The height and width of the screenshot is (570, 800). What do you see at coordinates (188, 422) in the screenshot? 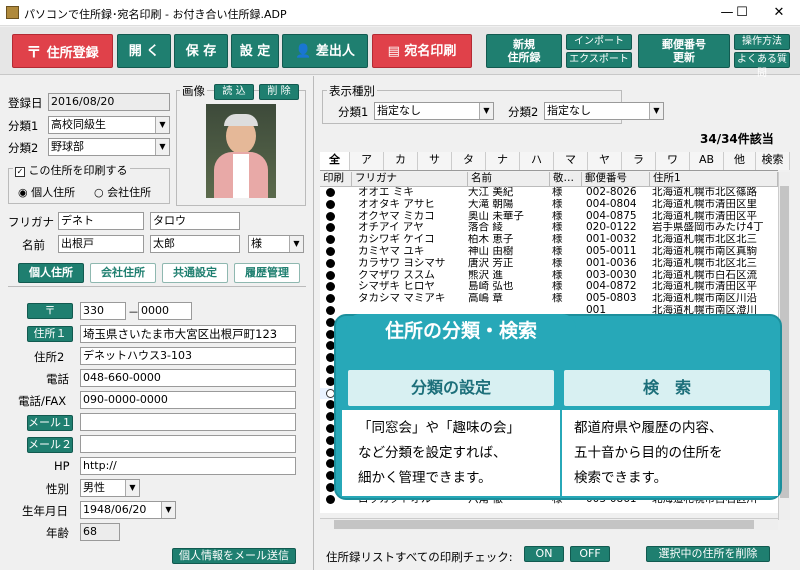
I see `mail1-input` at bounding box center [188, 422].